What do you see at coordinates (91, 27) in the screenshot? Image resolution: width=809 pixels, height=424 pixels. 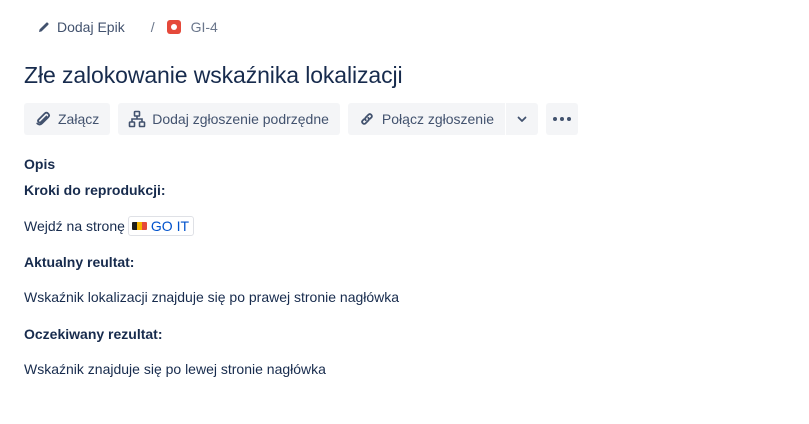 I see `add-epic-label: Dodaj Epik` at bounding box center [91, 27].